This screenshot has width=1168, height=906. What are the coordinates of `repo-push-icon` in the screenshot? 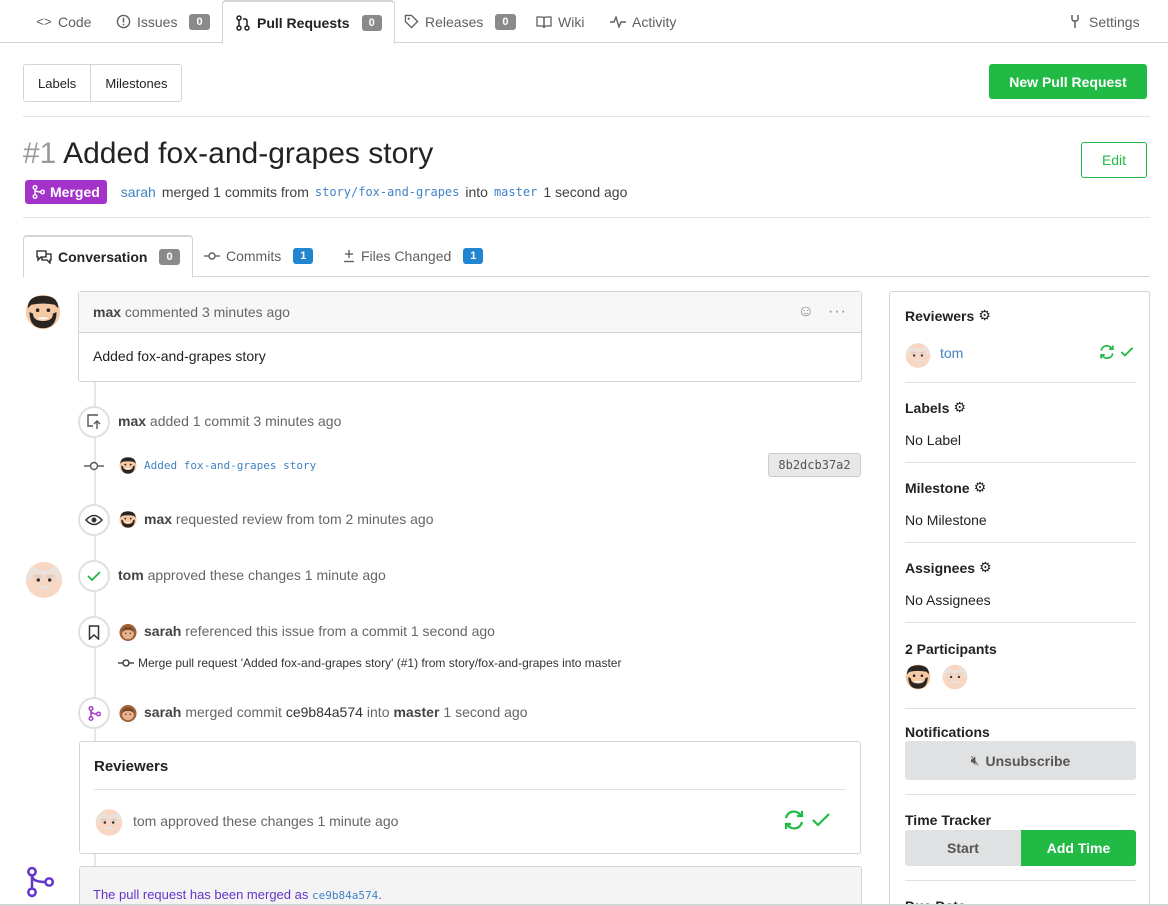 It's located at (94, 422).